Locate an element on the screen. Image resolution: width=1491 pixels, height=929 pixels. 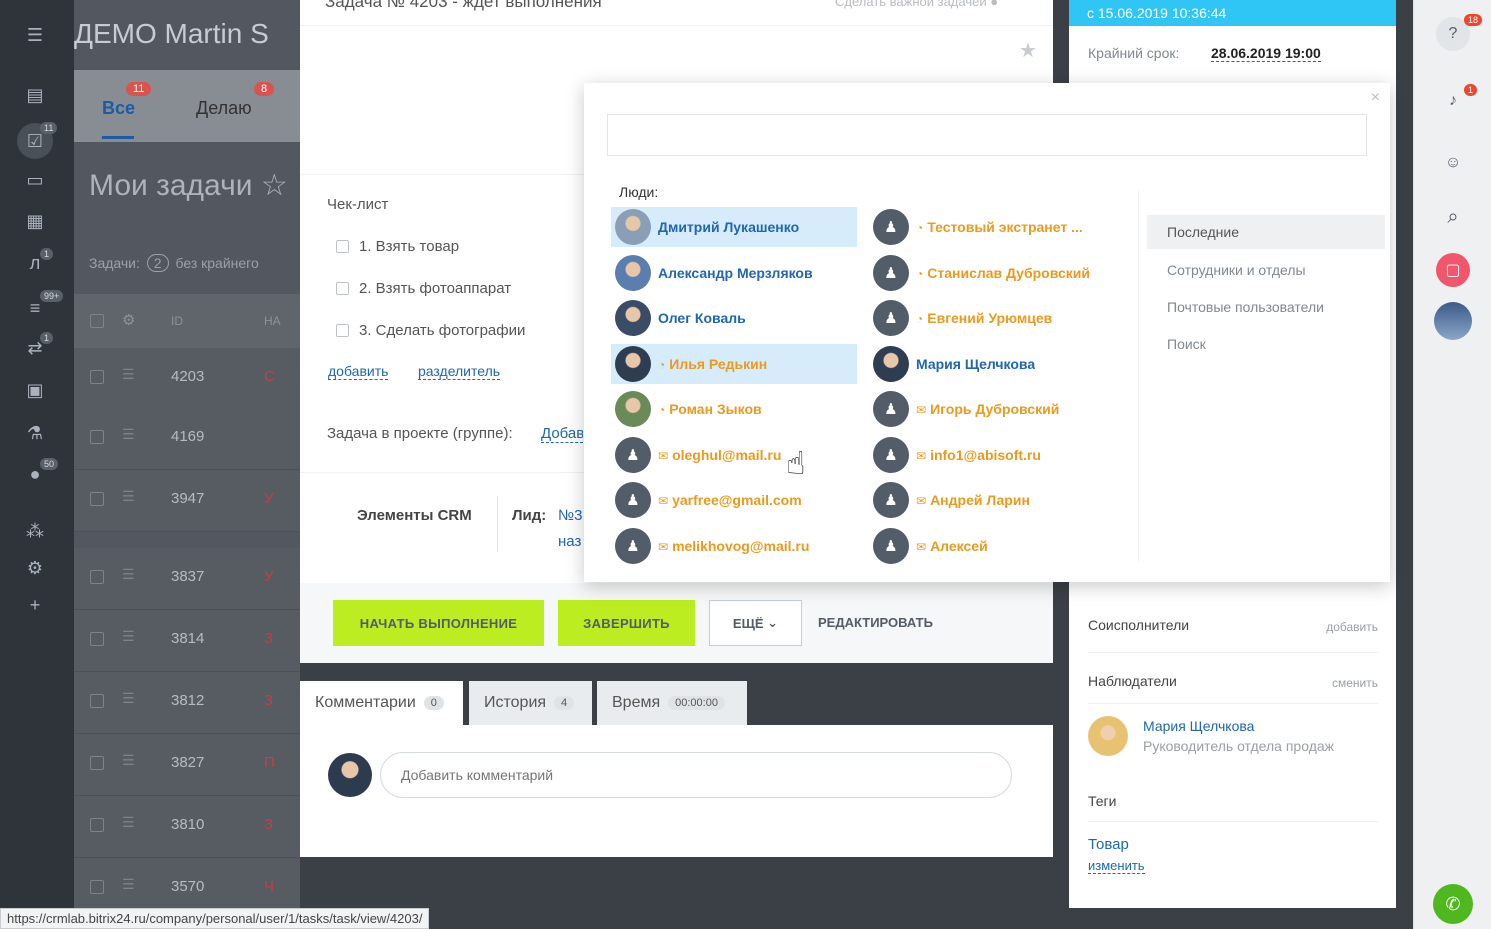
person-item: Дмитрий Лукашенко is located at coordinates (734, 227).